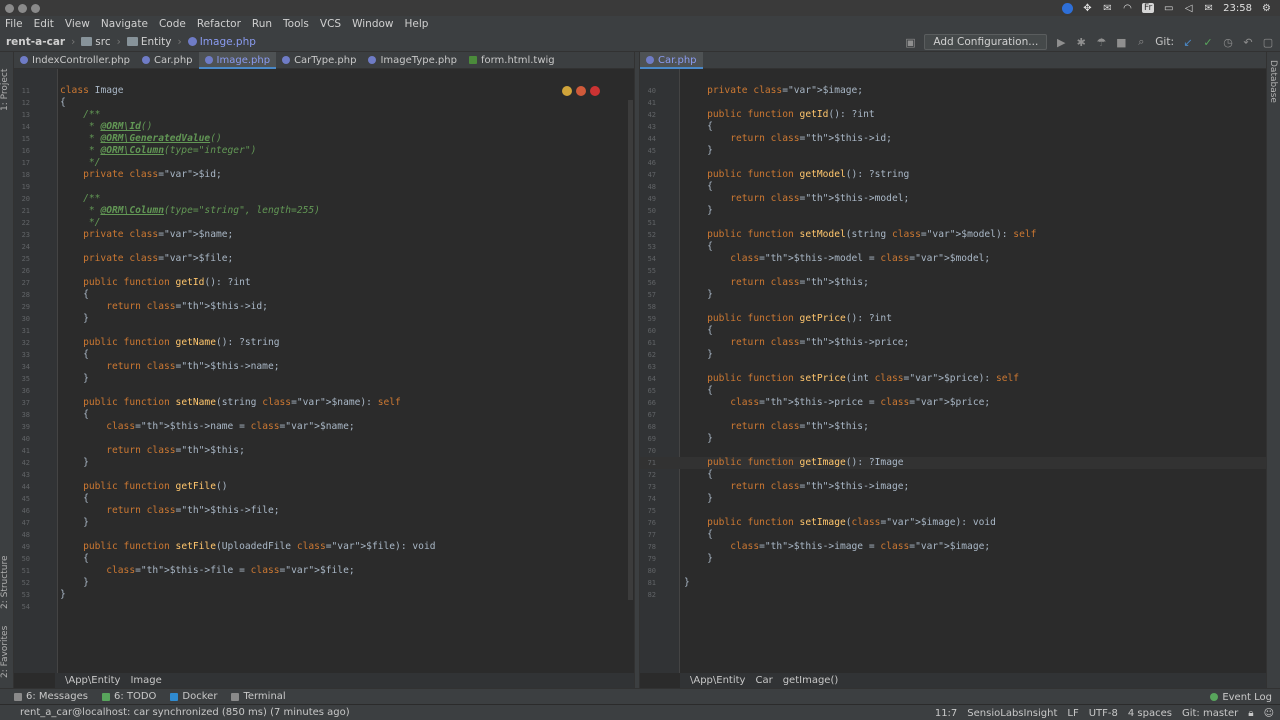  Describe the element at coordinates (324, 559) in the screenshot. I see `code-line: 50 {` at that location.